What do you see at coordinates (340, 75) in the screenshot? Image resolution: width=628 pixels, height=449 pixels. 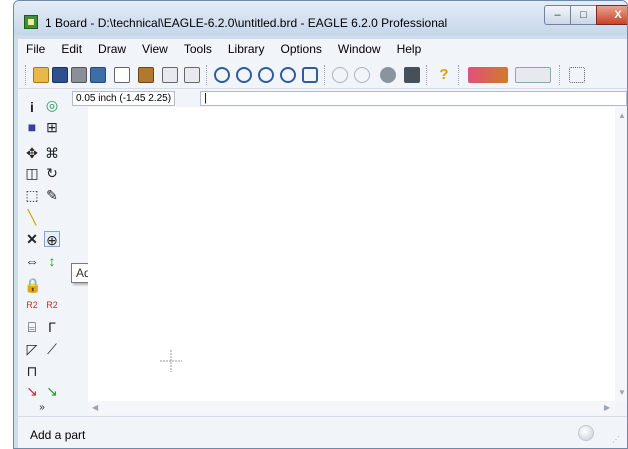 I see `undo-icon` at bounding box center [340, 75].